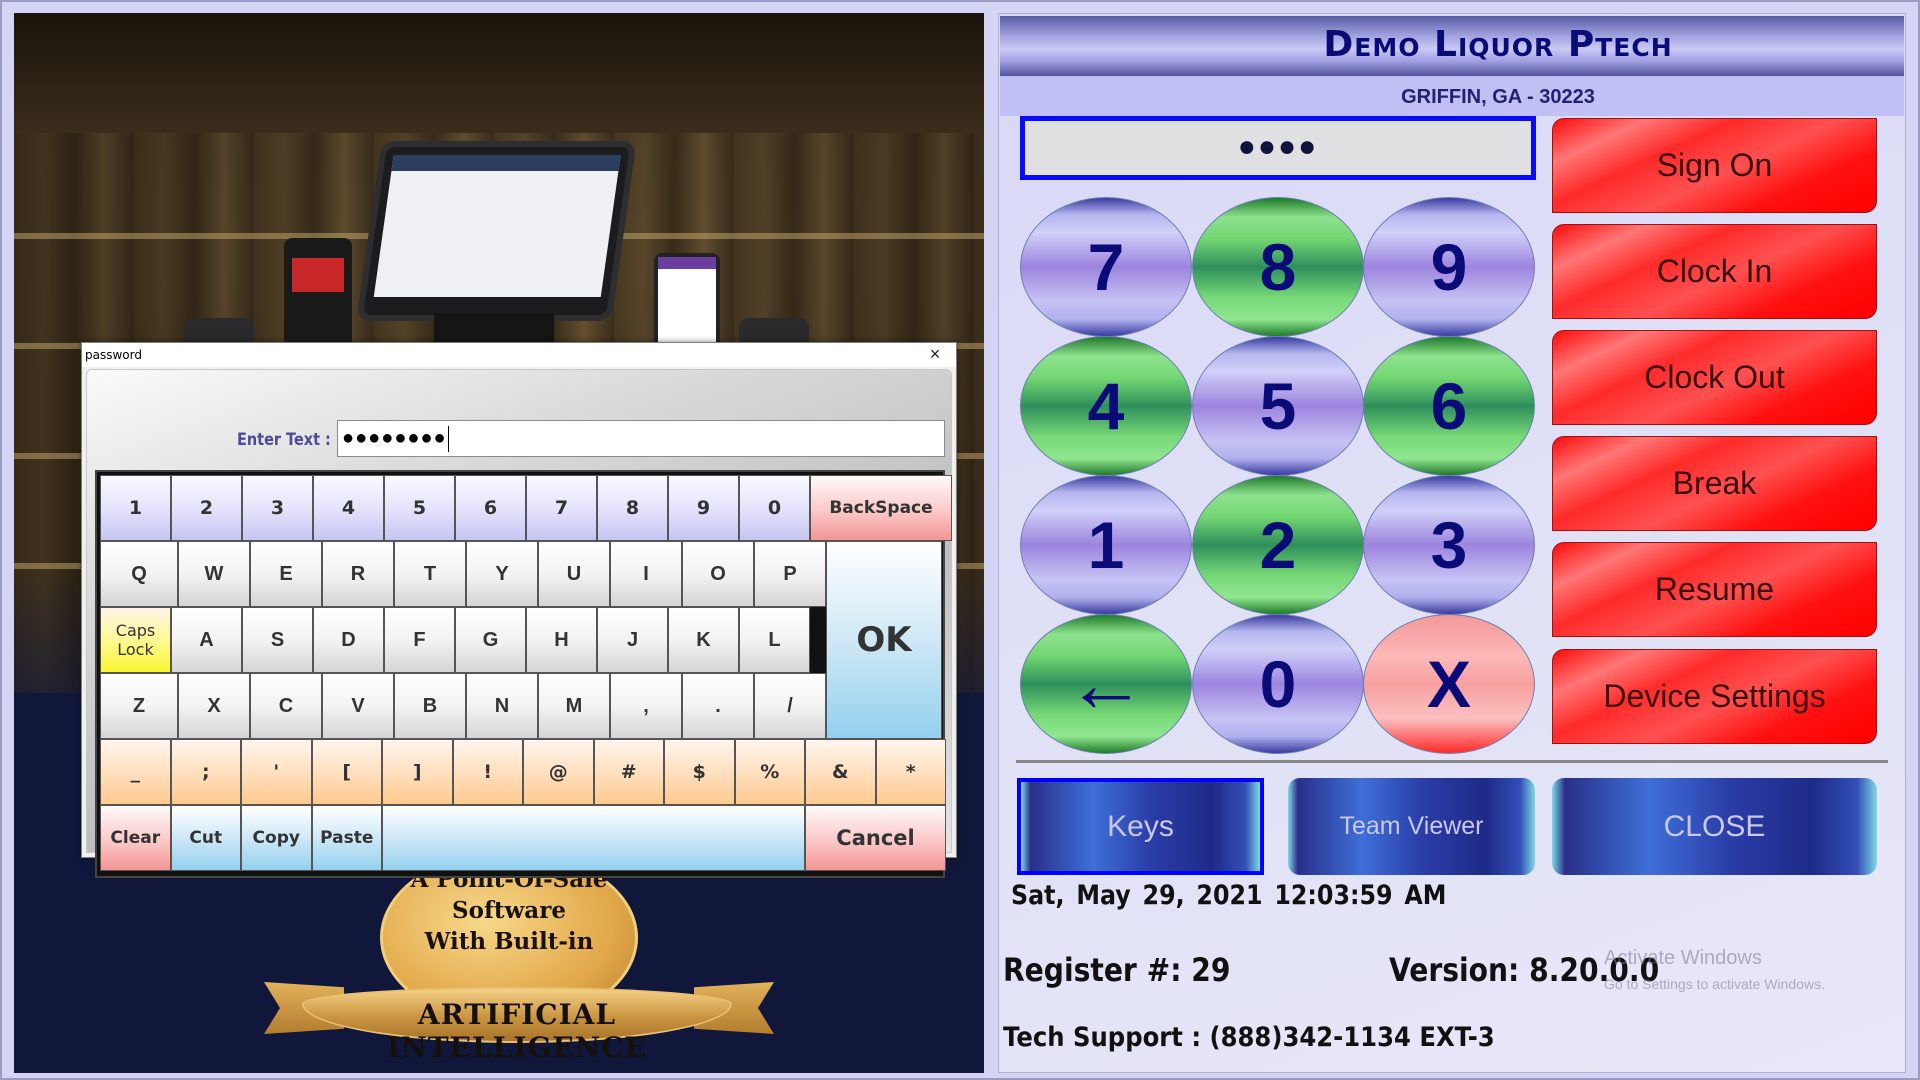  I want to click on numpad-backspace-button: ←, so click(1106, 684).